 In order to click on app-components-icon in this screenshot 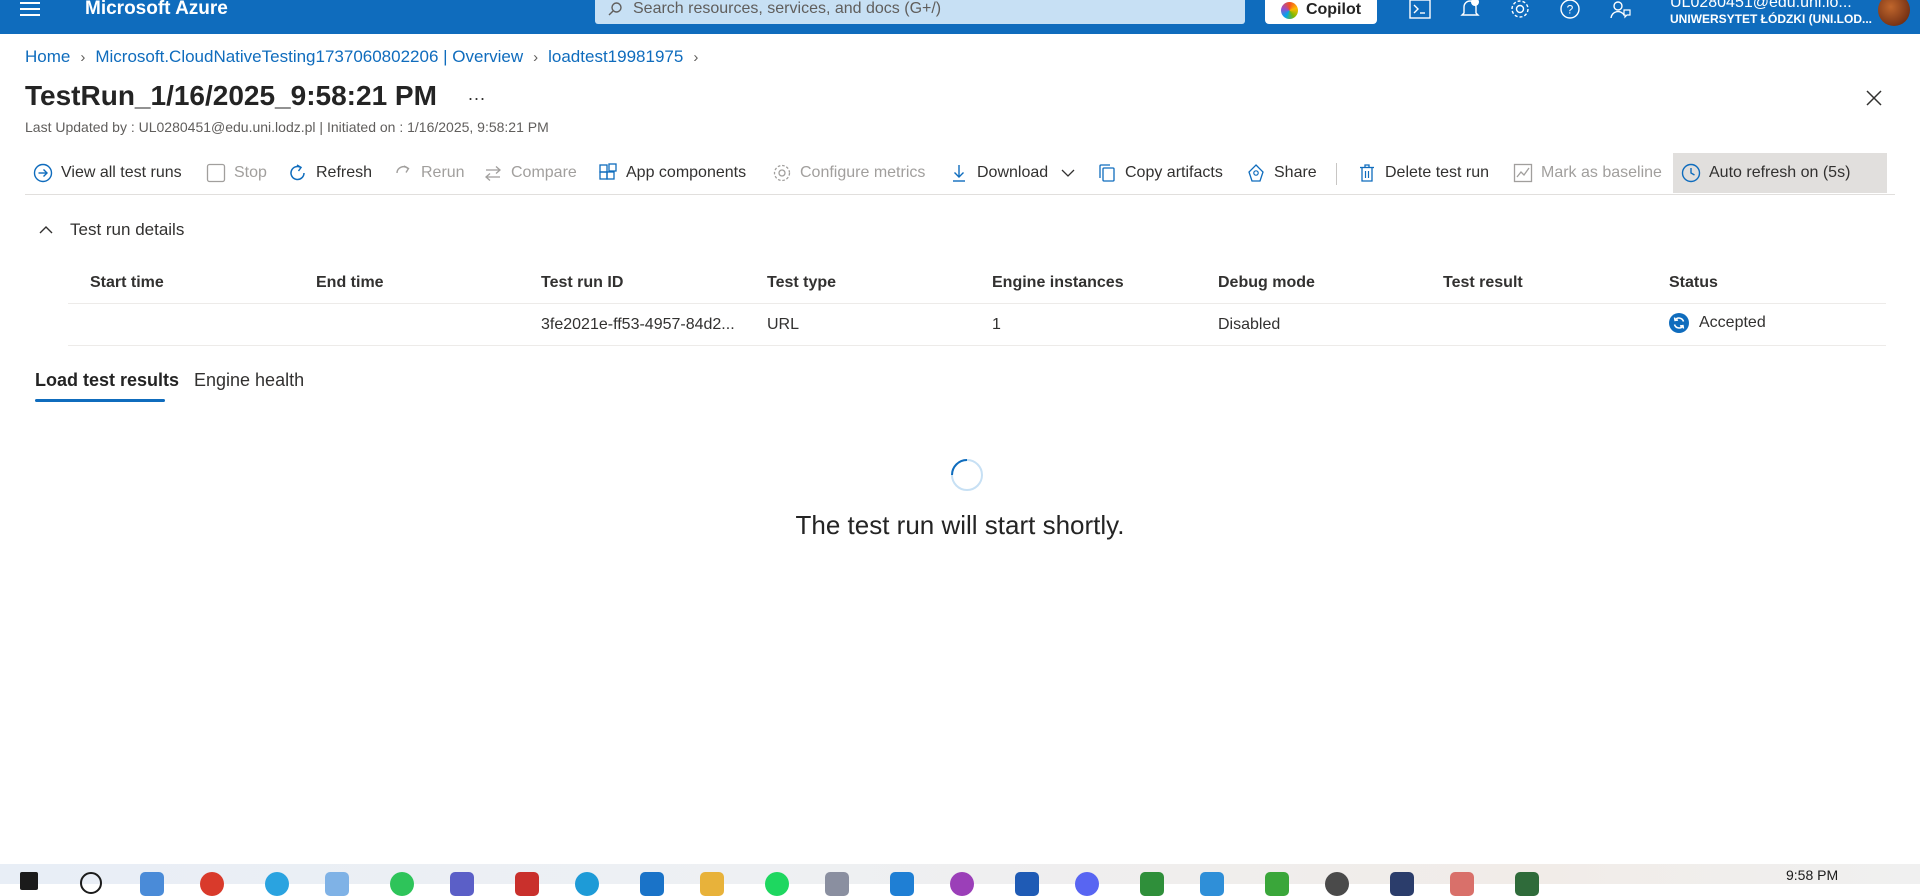, I will do `click(608, 171)`.